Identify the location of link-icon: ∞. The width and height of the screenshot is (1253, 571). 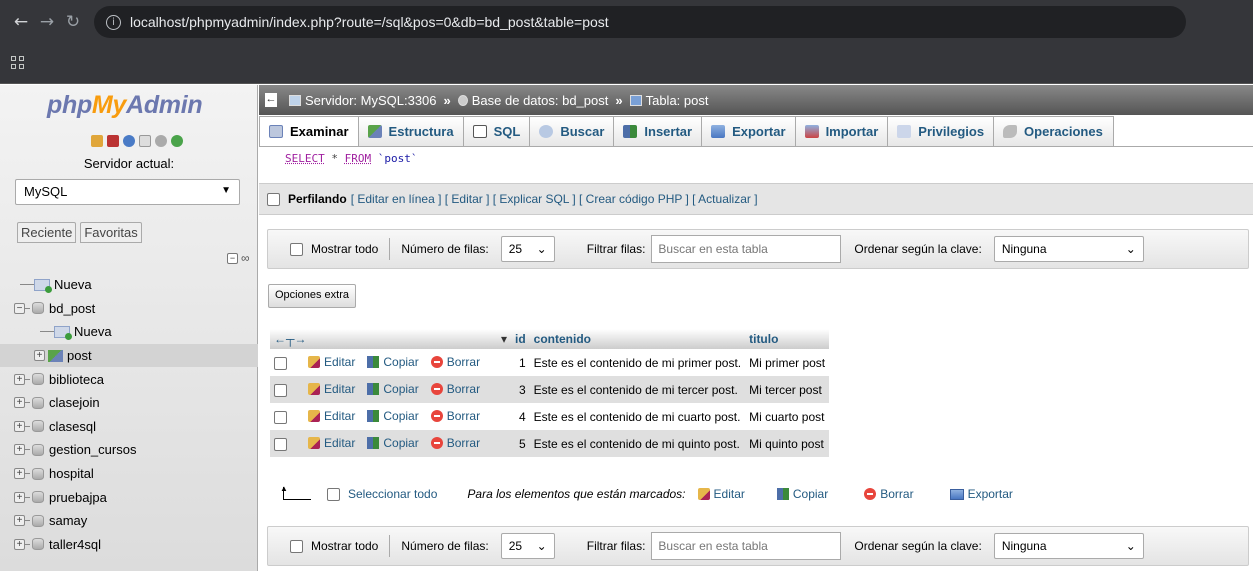
(245, 258).